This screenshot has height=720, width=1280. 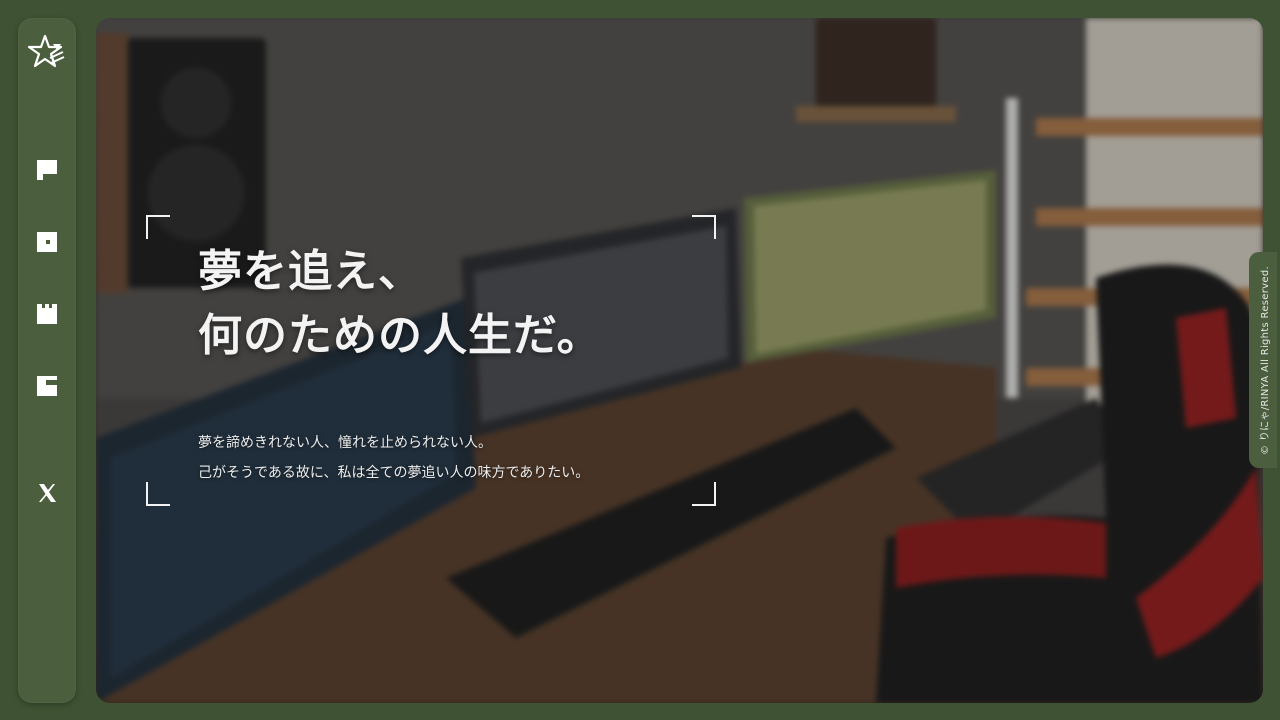 What do you see at coordinates (158, 494) in the screenshot?
I see `frame-corner-bottom-left` at bounding box center [158, 494].